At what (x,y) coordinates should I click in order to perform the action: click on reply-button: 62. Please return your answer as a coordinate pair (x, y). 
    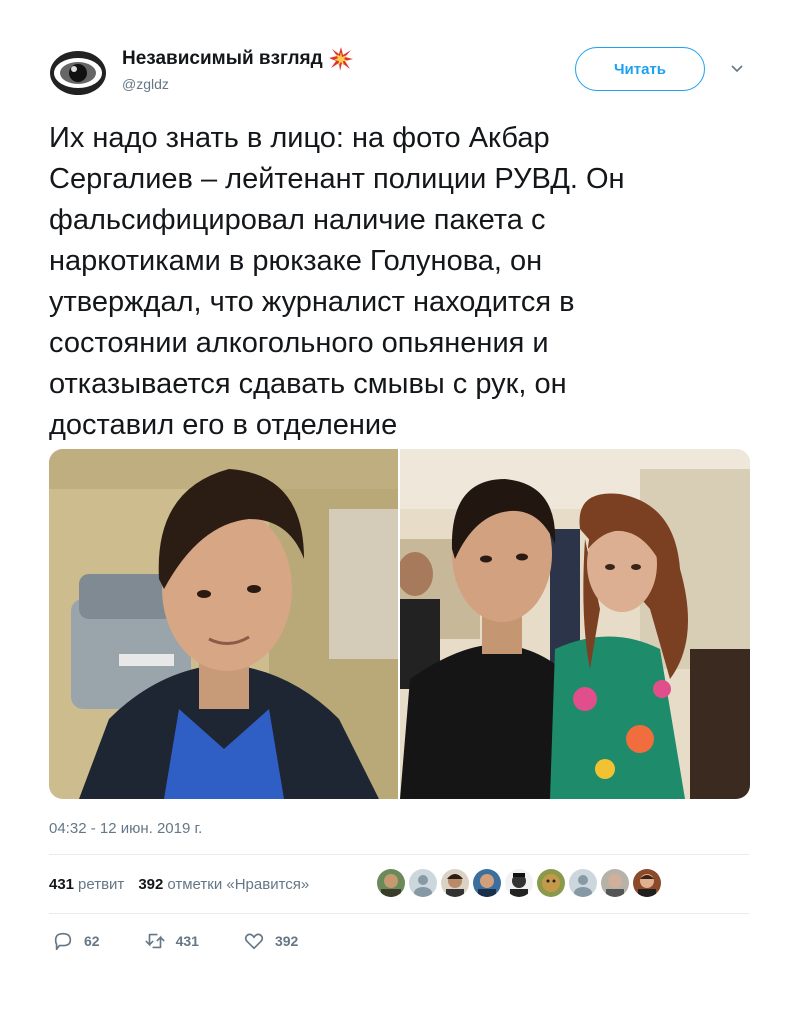
    Looking at the image, I should click on (76, 941).